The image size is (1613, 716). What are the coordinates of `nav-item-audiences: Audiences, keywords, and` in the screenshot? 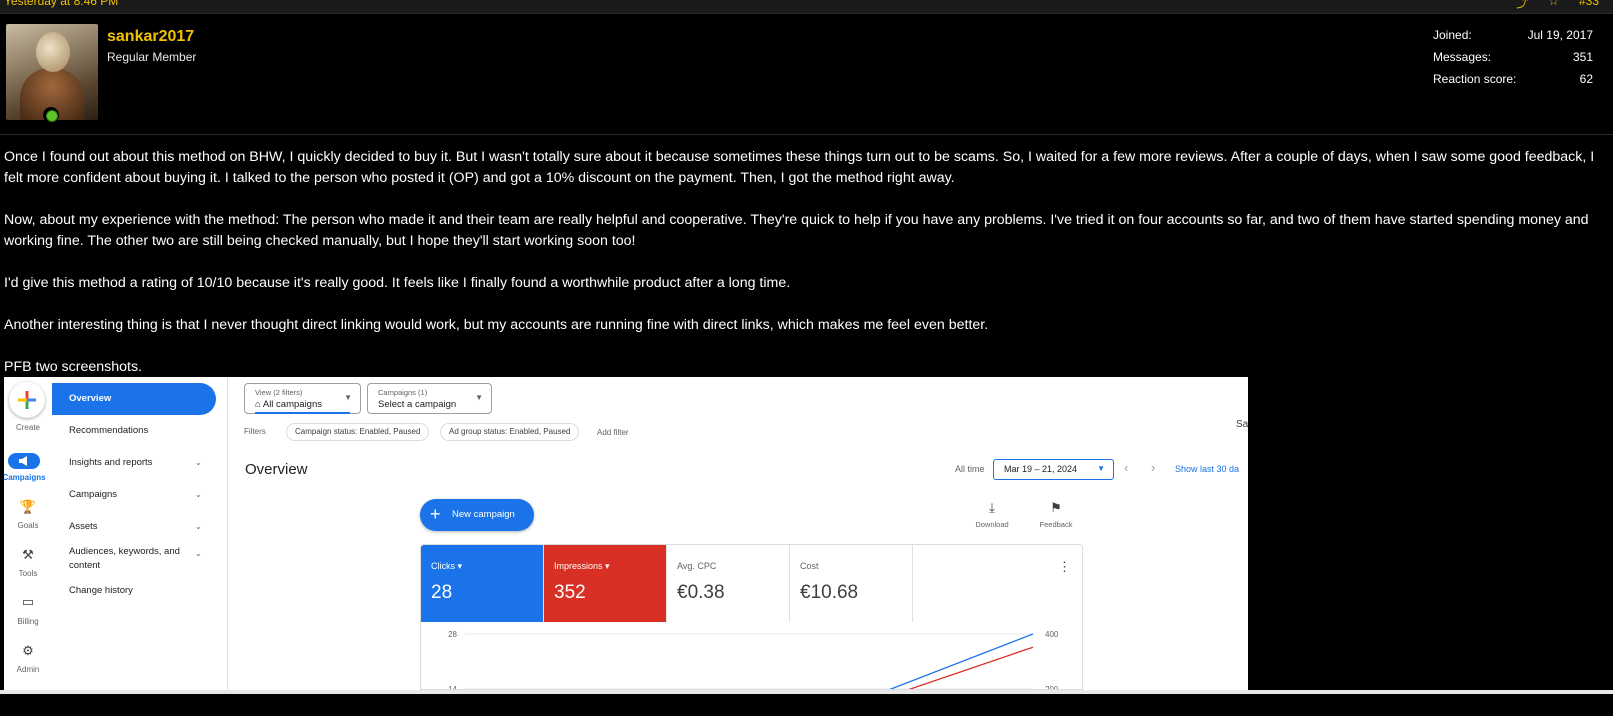 It's located at (134, 551).